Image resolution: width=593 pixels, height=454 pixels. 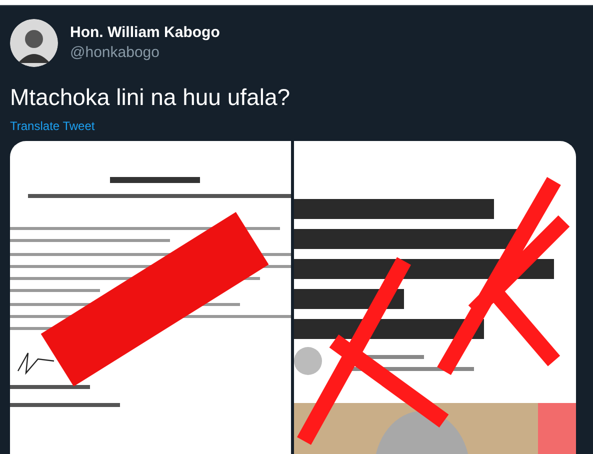 What do you see at coordinates (52, 126) in the screenshot?
I see `translate-link: Translate Tweet` at bounding box center [52, 126].